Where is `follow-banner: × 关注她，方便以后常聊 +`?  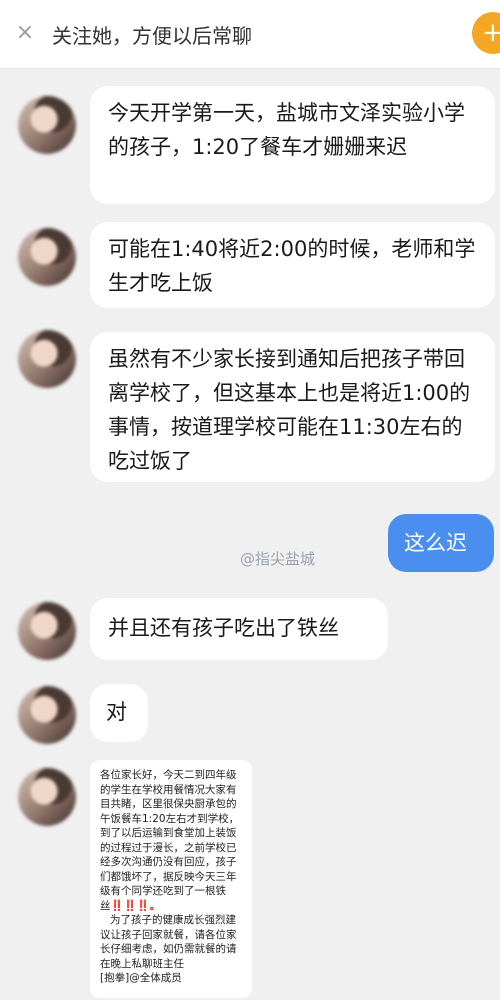
follow-banner: × 关注她，方便以后常聊 + is located at coordinates (250, 34).